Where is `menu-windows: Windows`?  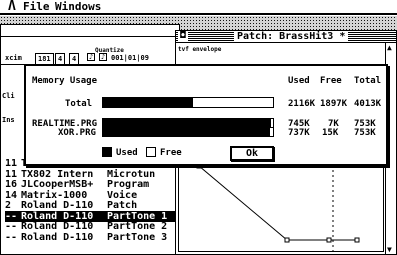 menu-windows: Windows is located at coordinates (78, 7).